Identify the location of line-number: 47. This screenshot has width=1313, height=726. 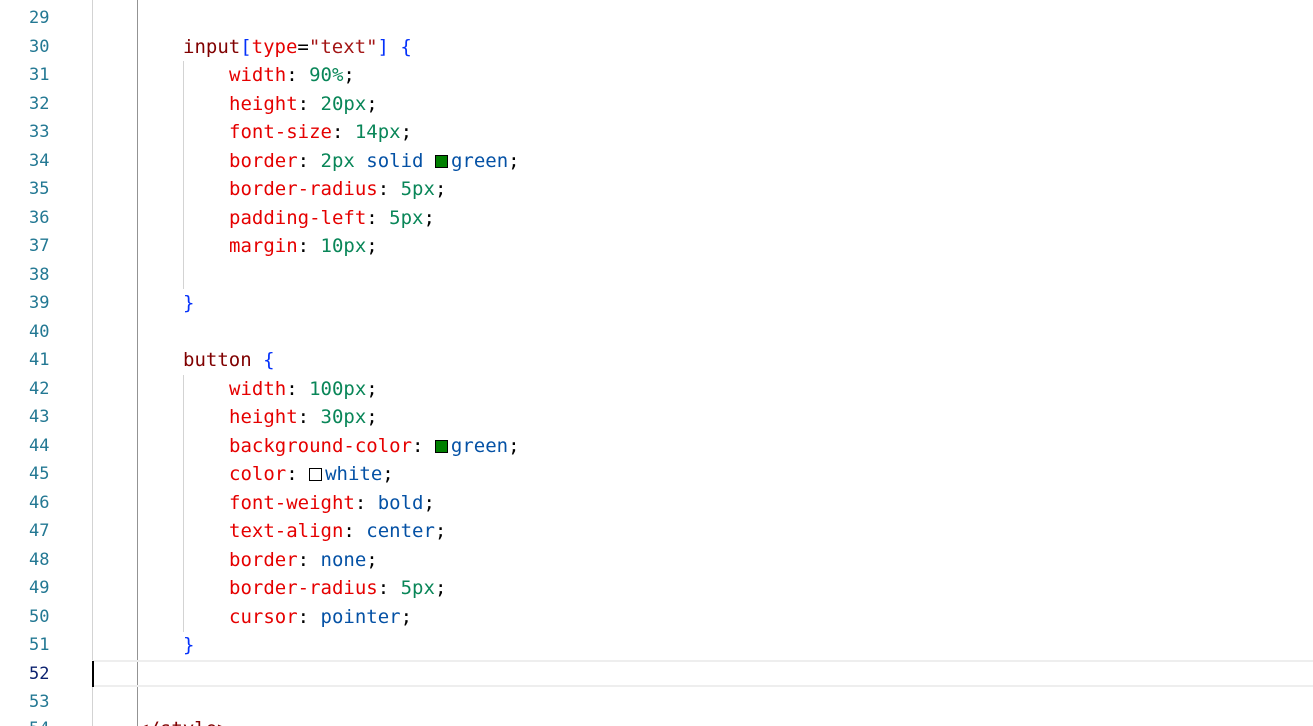
(39, 531).